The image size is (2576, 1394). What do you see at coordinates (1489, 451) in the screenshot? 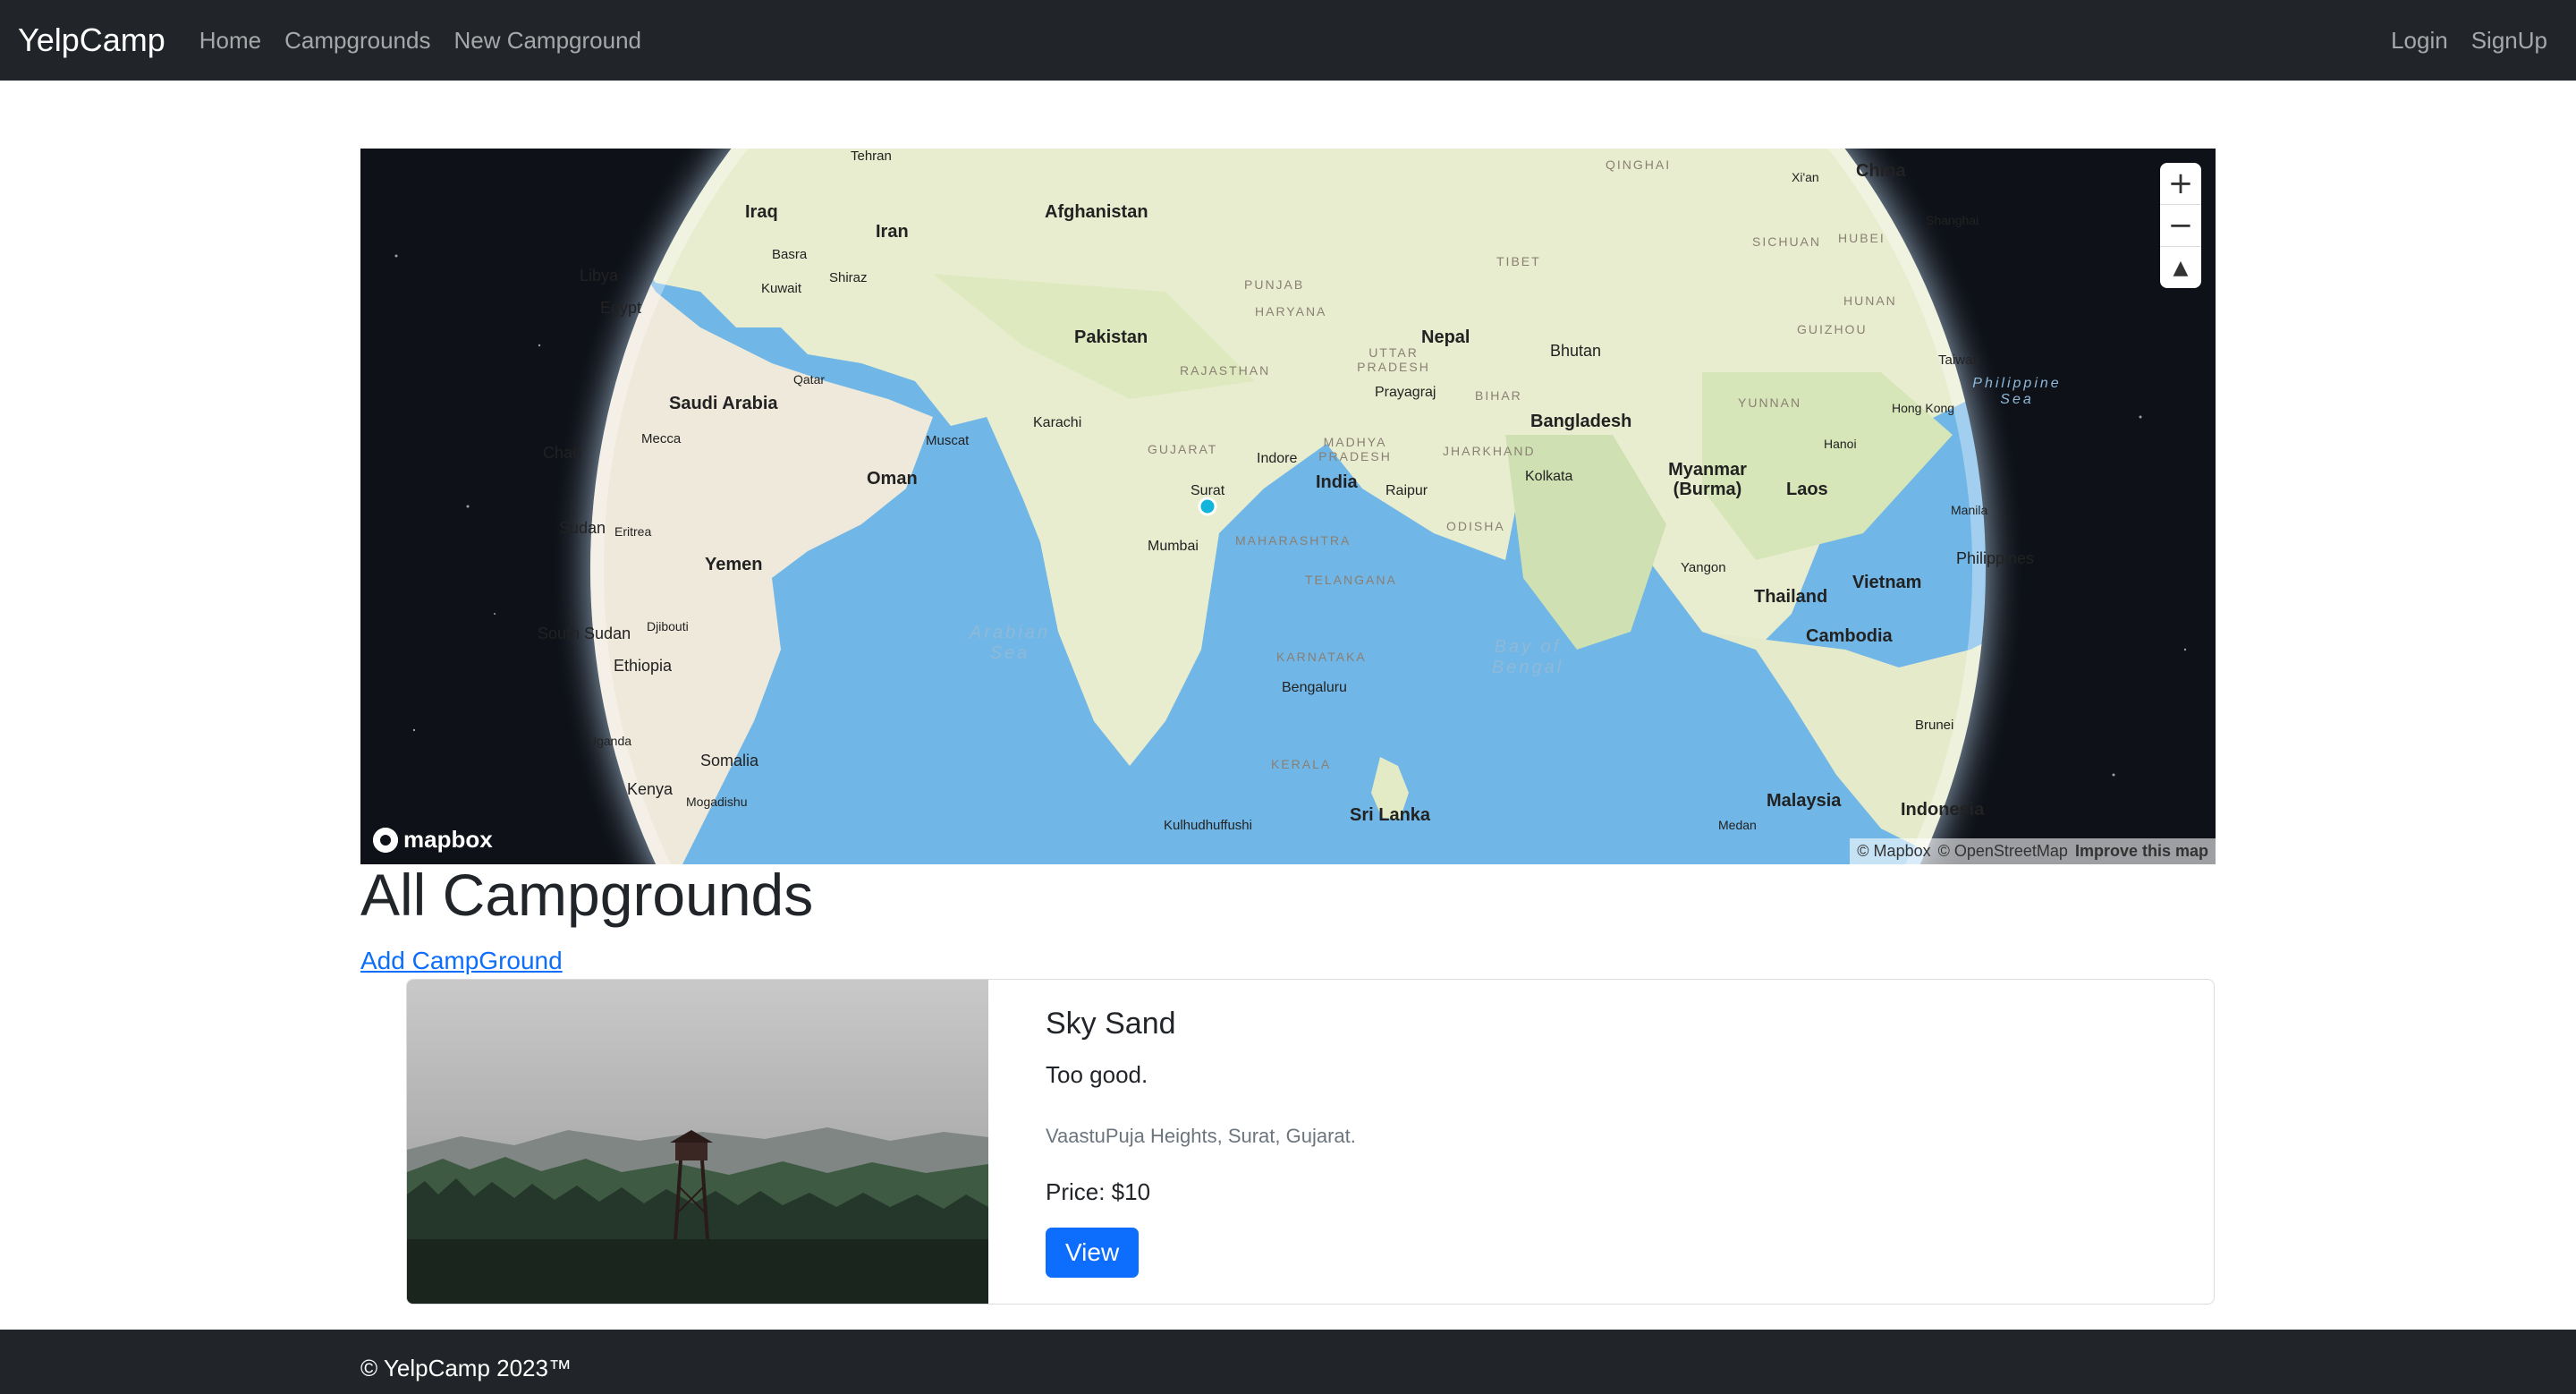
I see `map-label-jharkhand: JHARKHAND` at bounding box center [1489, 451].